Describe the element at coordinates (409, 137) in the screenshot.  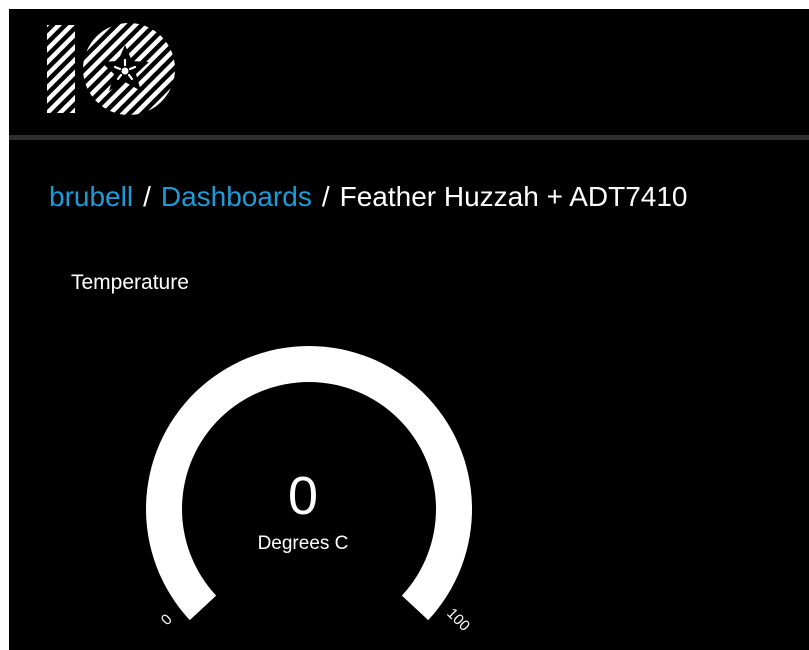
I see `header-divider` at that location.